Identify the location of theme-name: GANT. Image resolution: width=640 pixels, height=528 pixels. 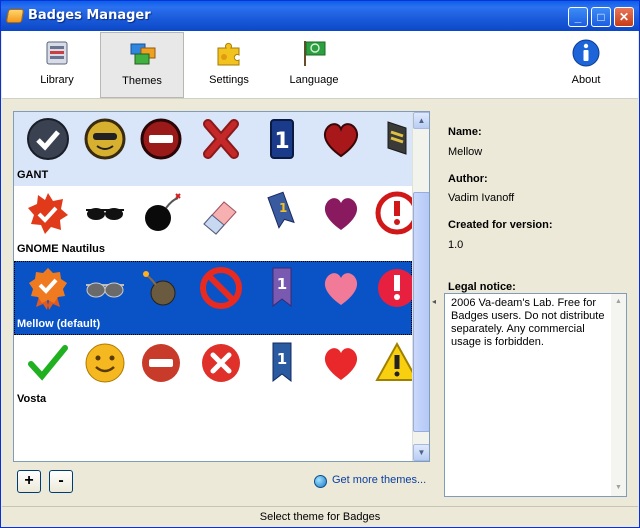
(33, 175).